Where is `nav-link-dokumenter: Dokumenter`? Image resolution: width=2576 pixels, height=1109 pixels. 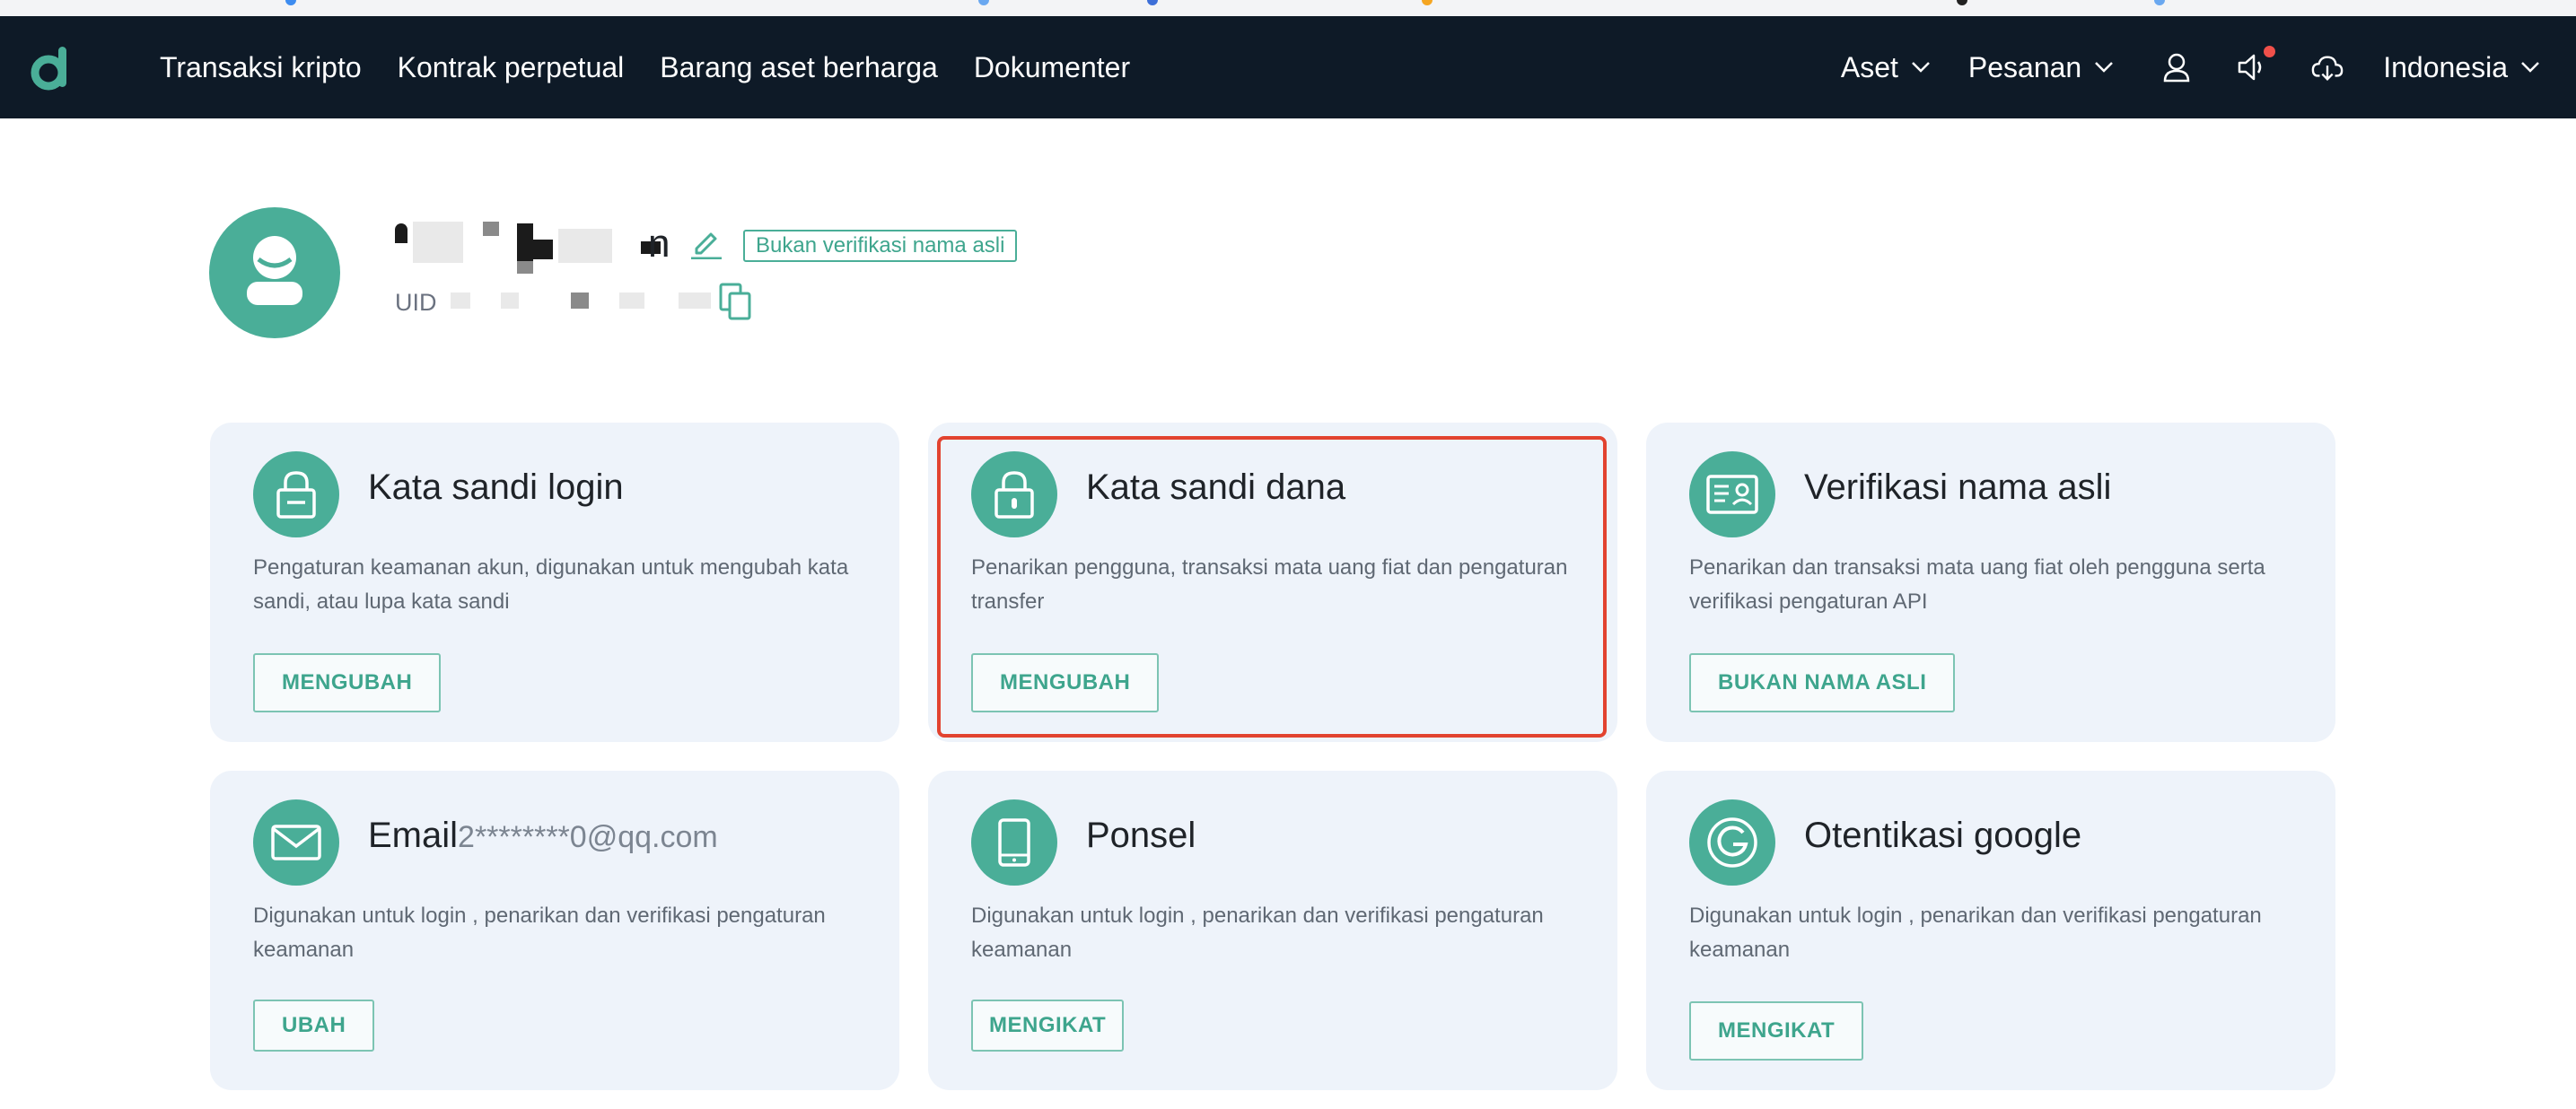 nav-link-dokumenter: Dokumenter is located at coordinates (1052, 67).